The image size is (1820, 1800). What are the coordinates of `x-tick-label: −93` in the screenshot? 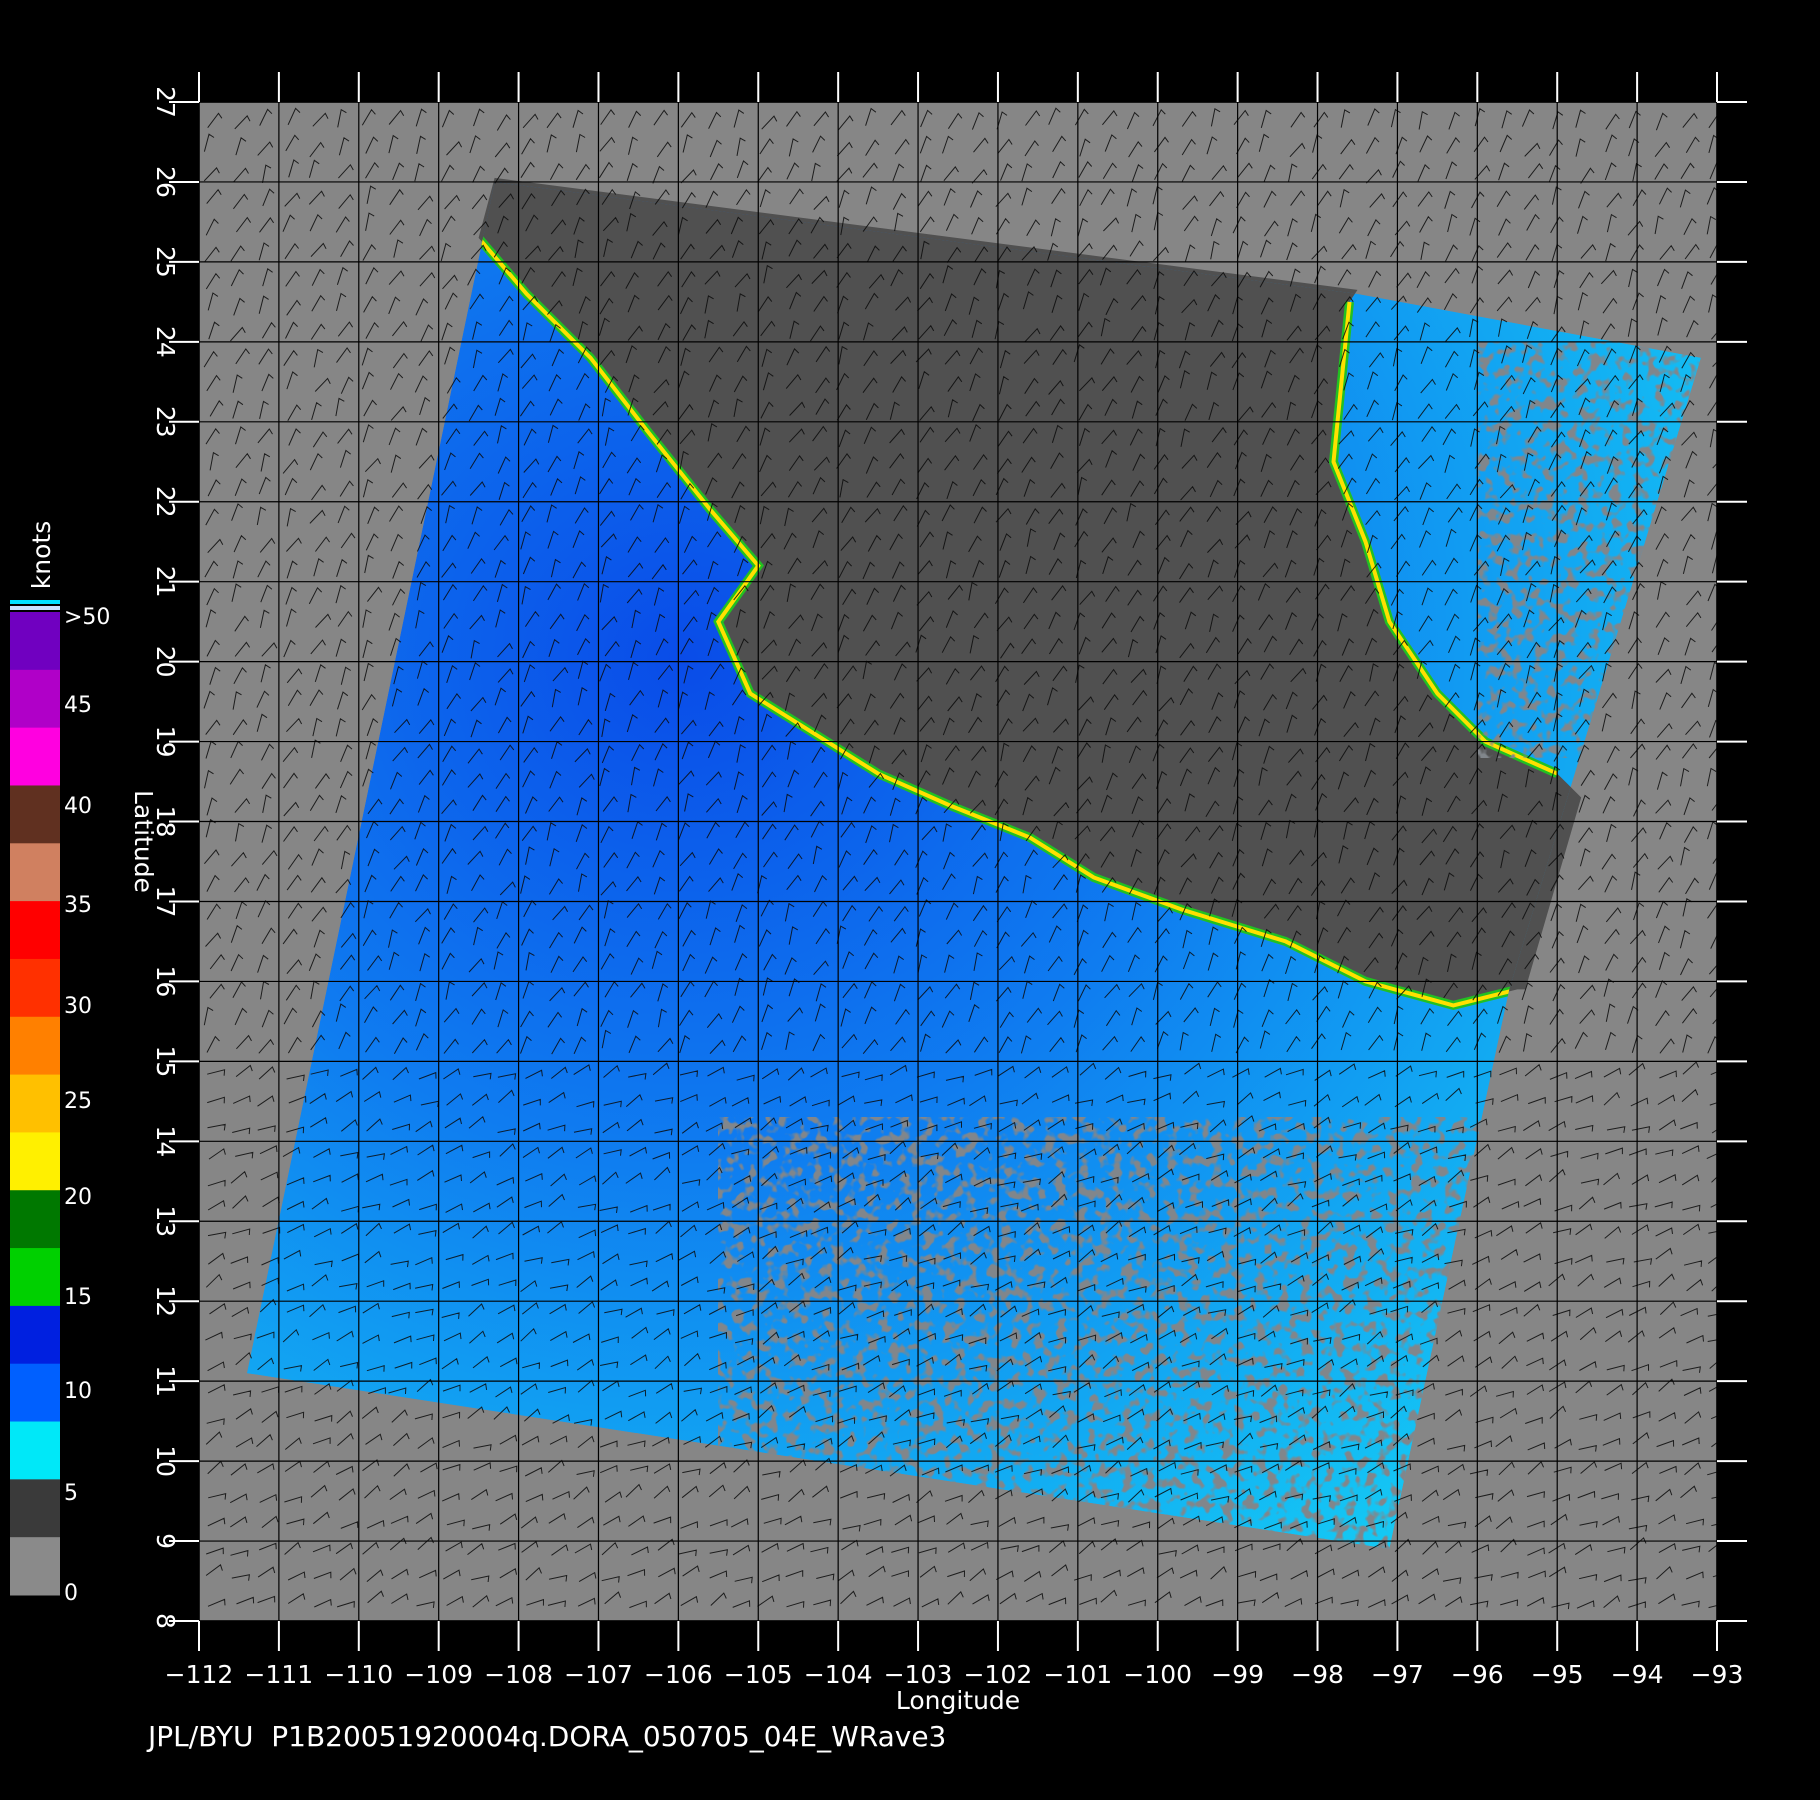 It's located at (1717, 1674).